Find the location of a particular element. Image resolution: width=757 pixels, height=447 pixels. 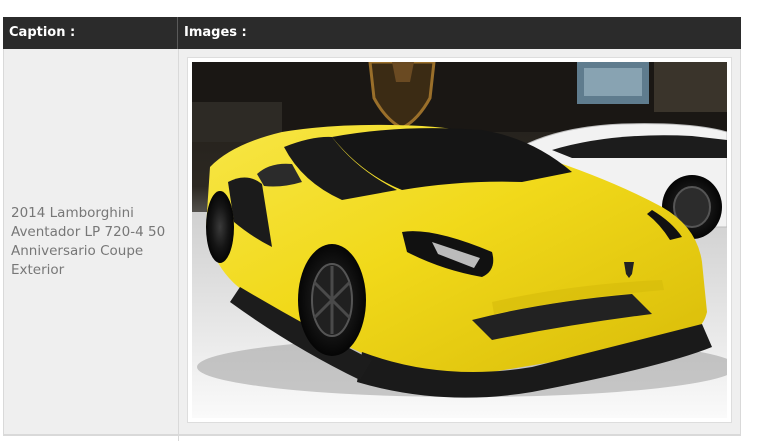

images-column-header: Images : is located at coordinates (215, 32).